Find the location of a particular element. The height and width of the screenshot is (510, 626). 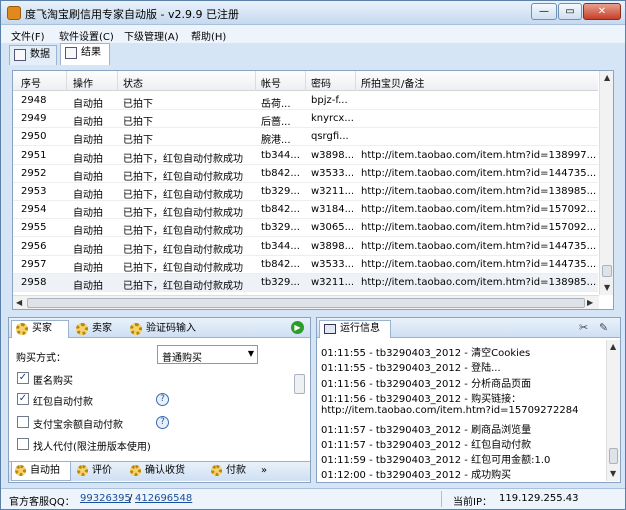

cell-index: 2949 is located at coordinates (34, 119).